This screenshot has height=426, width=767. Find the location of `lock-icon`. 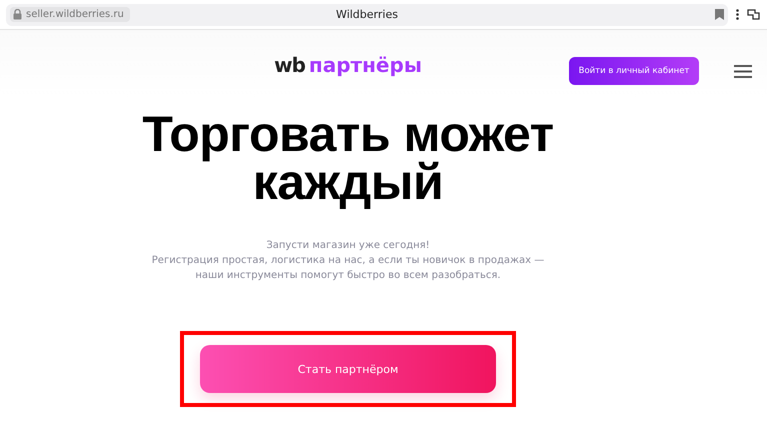

lock-icon is located at coordinates (17, 14).